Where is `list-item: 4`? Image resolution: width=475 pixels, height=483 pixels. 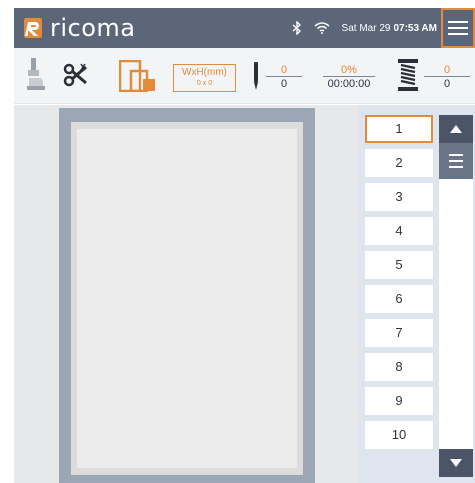 list-item: 4 is located at coordinates (399, 231).